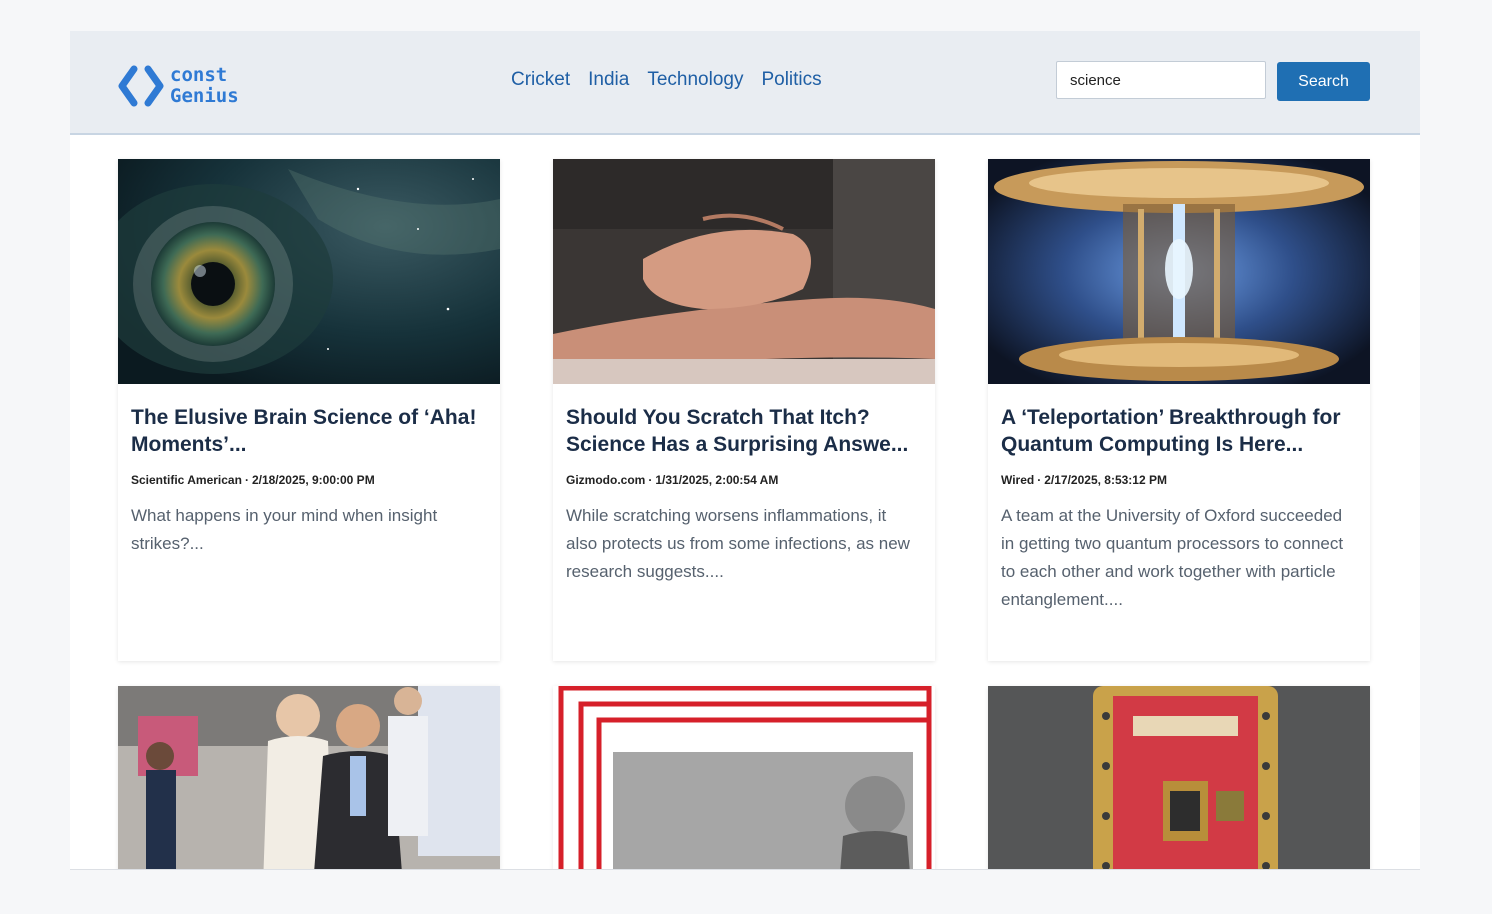 This screenshot has width=1492, height=914. What do you see at coordinates (1179, 480) in the screenshot?
I see `article-meta: Wired · 2/17/2025, 8:53:12 PM` at bounding box center [1179, 480].